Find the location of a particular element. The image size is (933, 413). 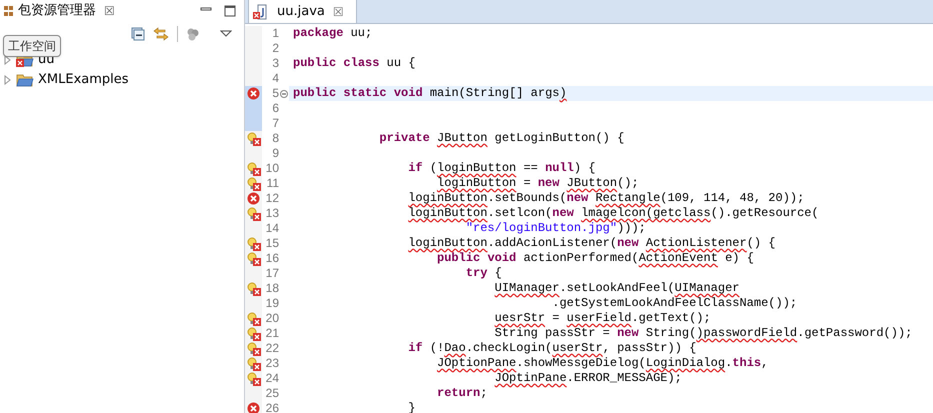

line-number: 8 is located at coordinates (275, 138).